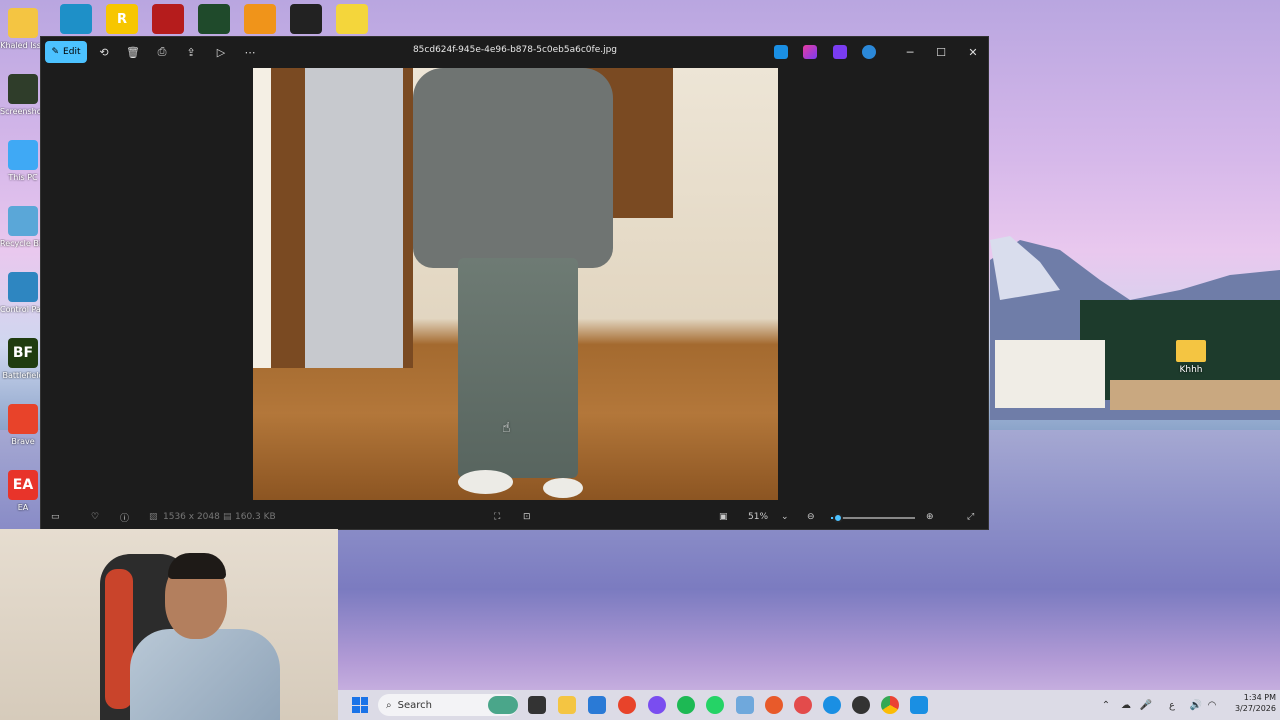  What do you see at coordinates (627, 705) in the screenshot?
I see `app-icon-red` at bounding box center [627, 705].